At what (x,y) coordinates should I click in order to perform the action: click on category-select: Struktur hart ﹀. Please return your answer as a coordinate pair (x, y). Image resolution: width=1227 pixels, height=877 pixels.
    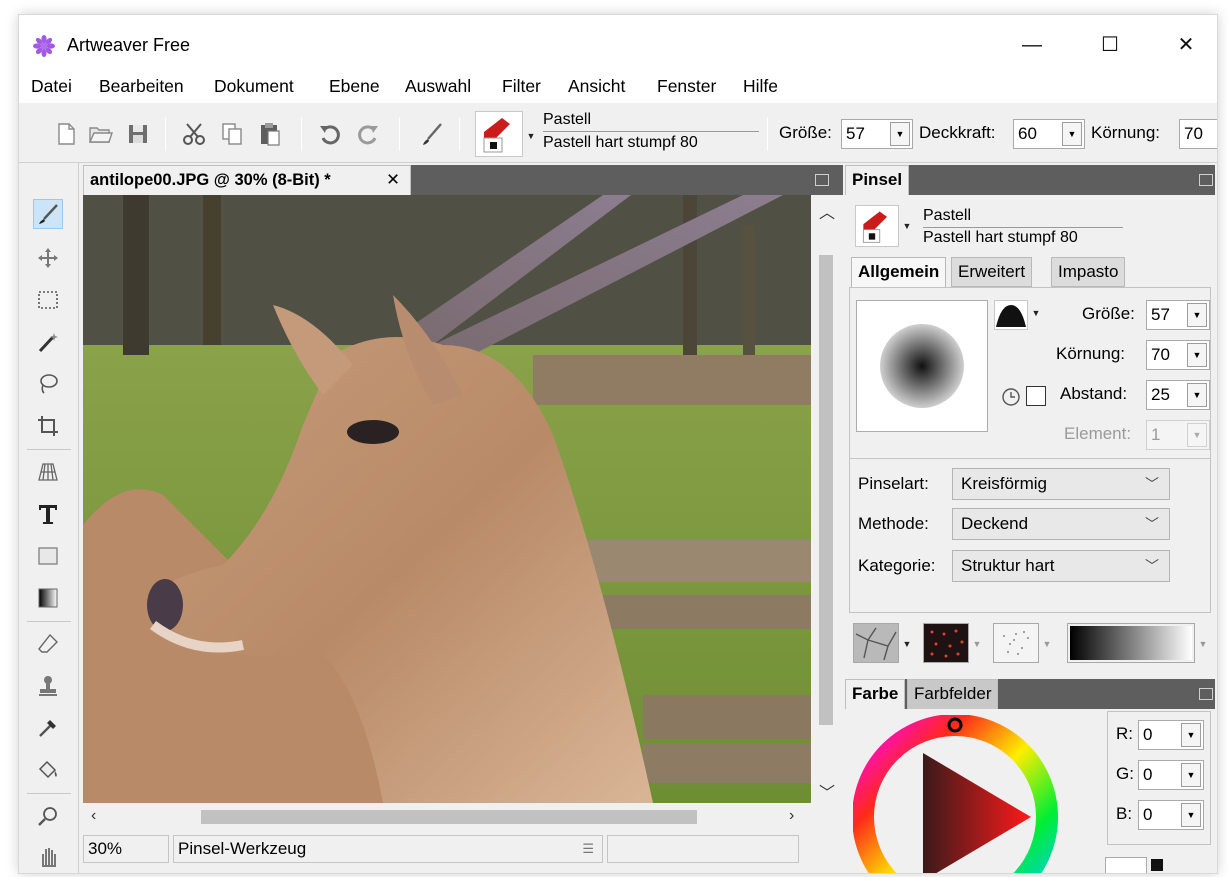
    Looking at the image, I should click on (1061, 566).